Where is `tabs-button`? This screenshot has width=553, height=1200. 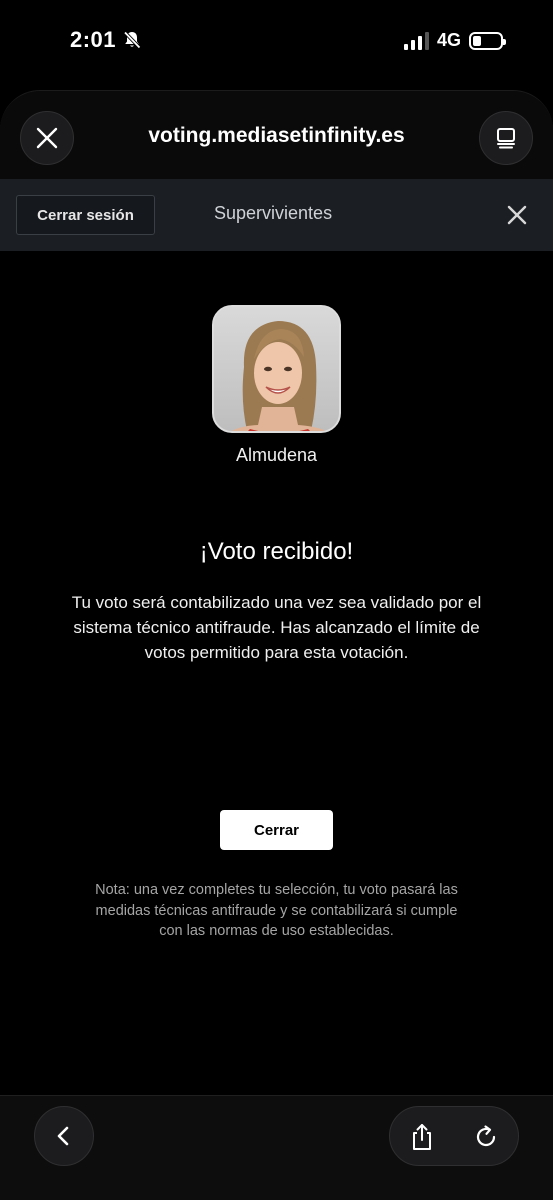 tabs-button is located at coordinates (506, 138).